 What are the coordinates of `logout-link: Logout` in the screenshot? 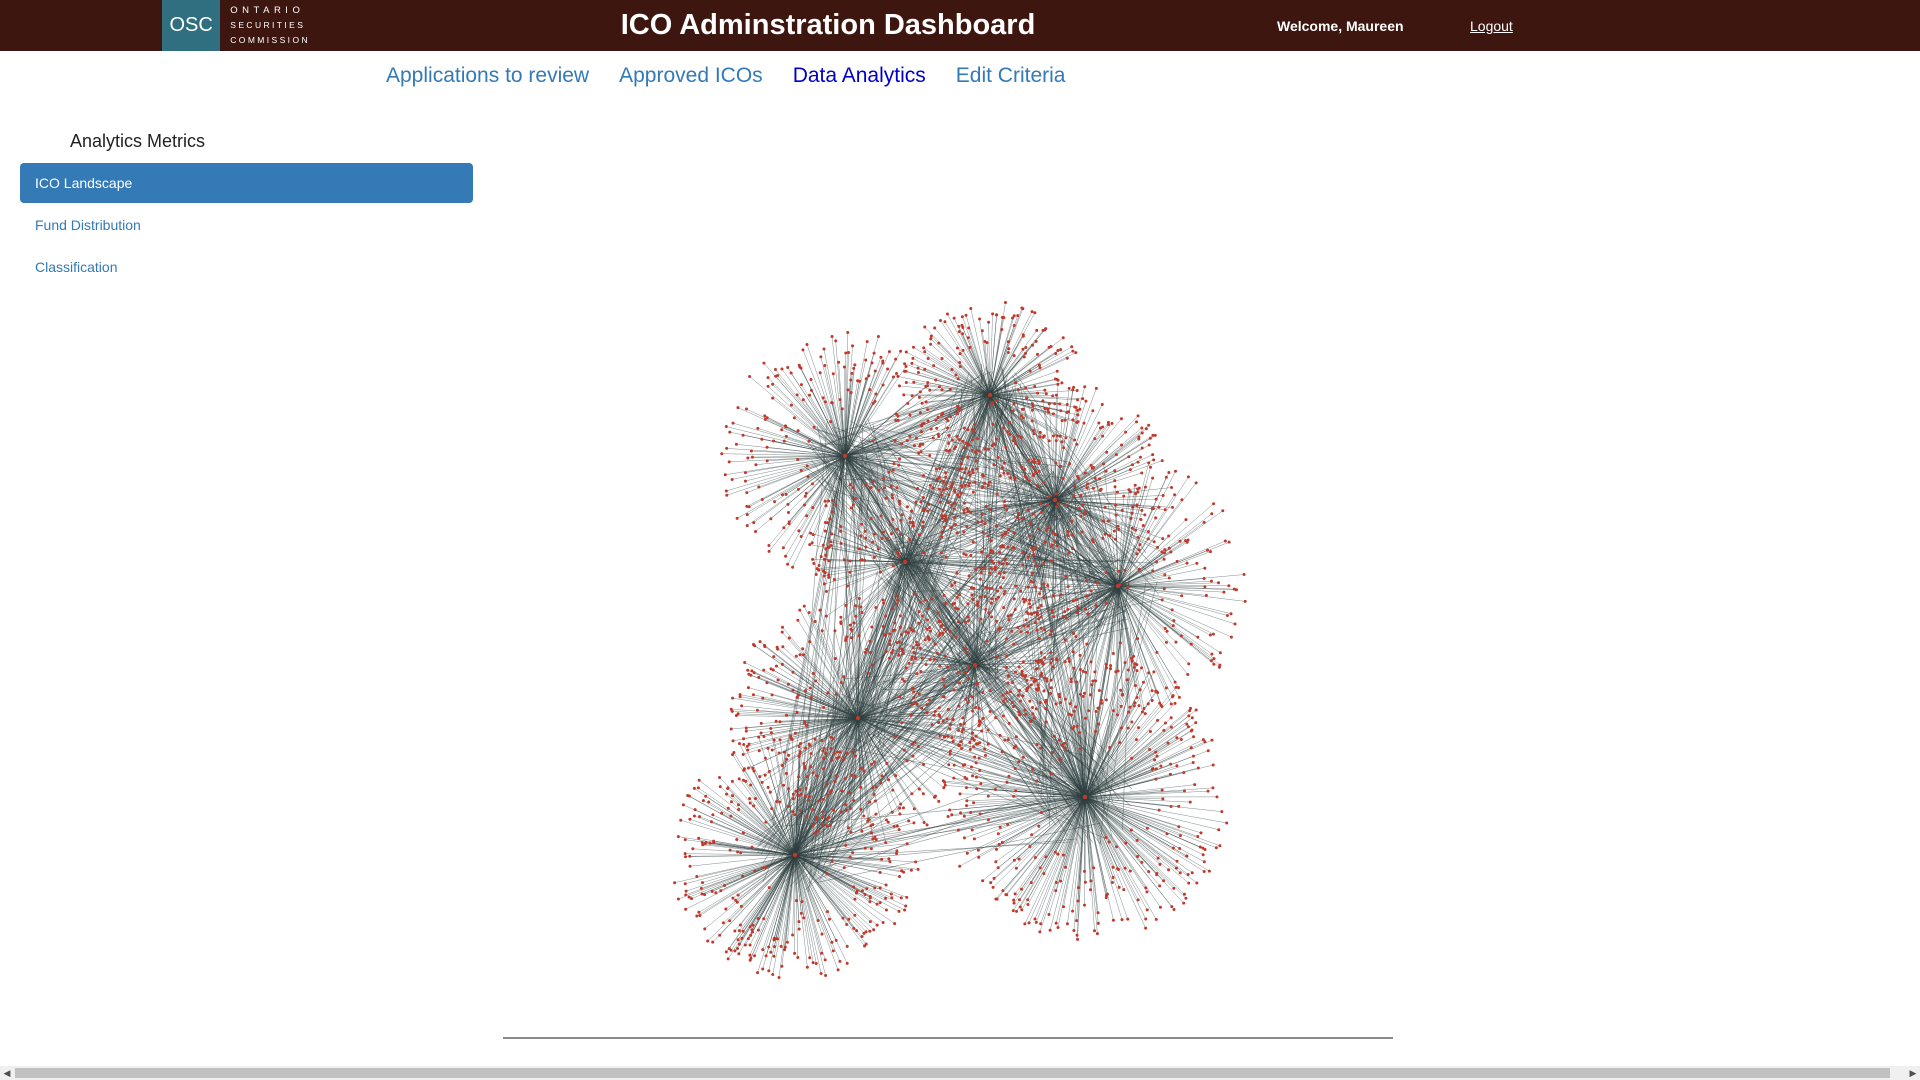 It's located at (1491, 25).